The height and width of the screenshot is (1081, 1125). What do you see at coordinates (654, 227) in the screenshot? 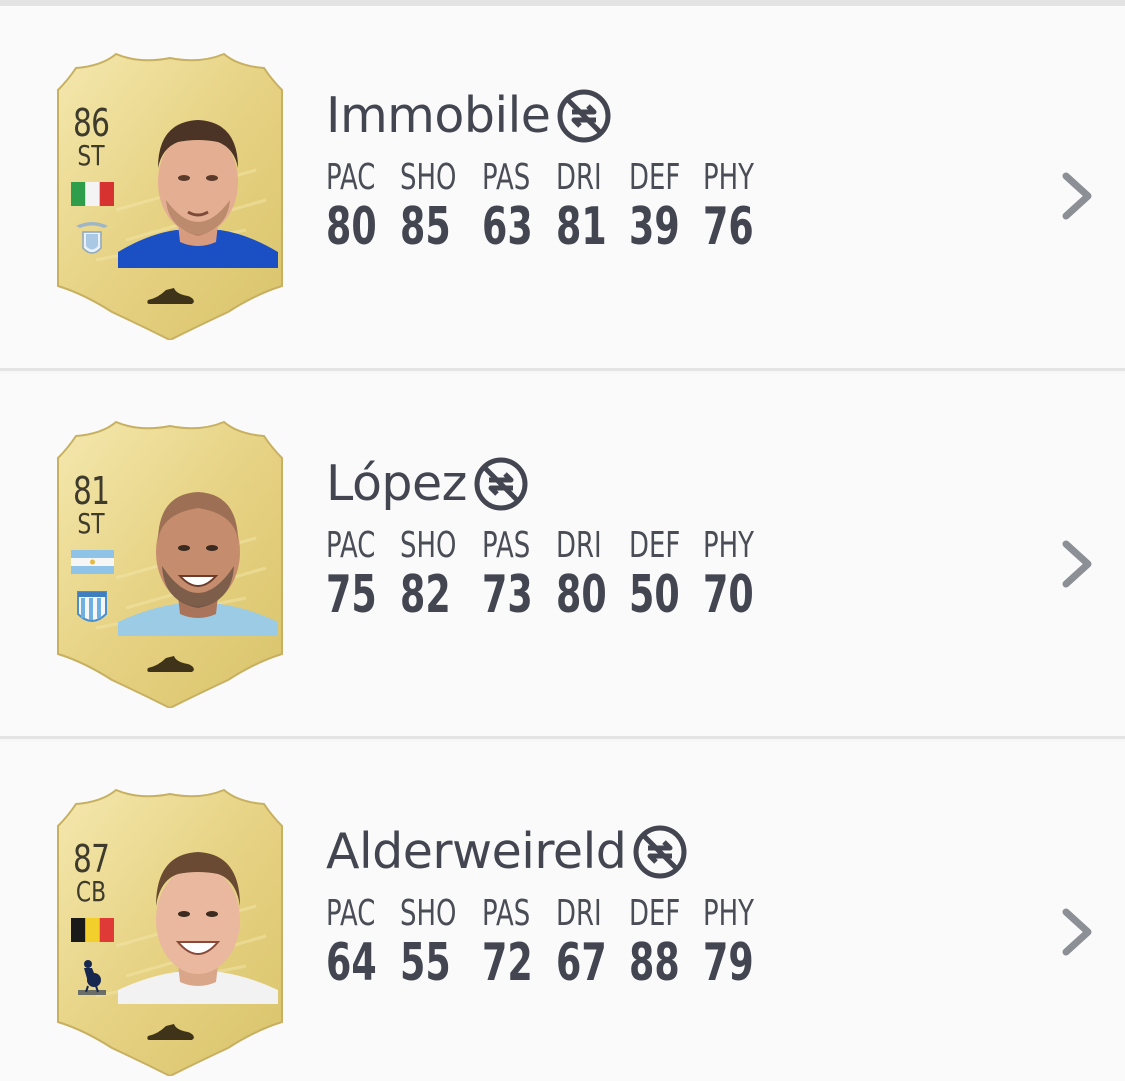
I see `stat-value: 39` at bounding box center [654, 227].